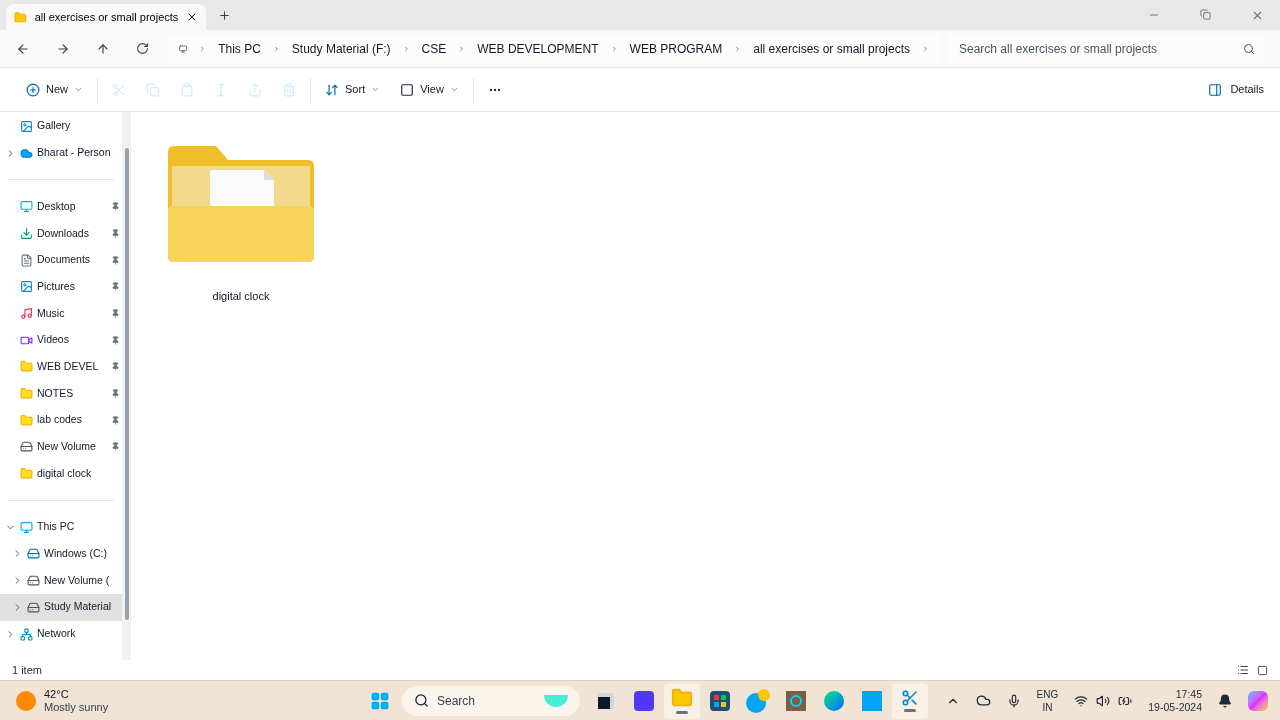 This screenshot has height=720, width=1280. I want to click on sidebar-item: Documents, so click(61, 260).